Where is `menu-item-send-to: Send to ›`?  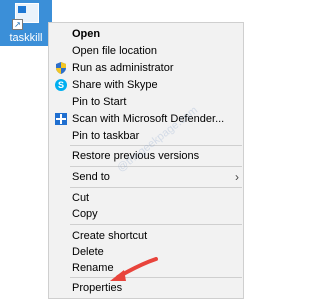 menu-item-send-to: Send to › is located at coordinates (146, 177).